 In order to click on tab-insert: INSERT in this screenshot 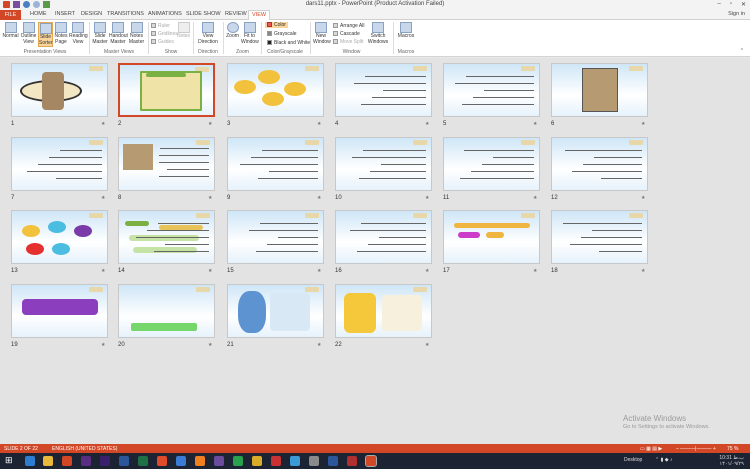, I will do `click(65, 14)`.